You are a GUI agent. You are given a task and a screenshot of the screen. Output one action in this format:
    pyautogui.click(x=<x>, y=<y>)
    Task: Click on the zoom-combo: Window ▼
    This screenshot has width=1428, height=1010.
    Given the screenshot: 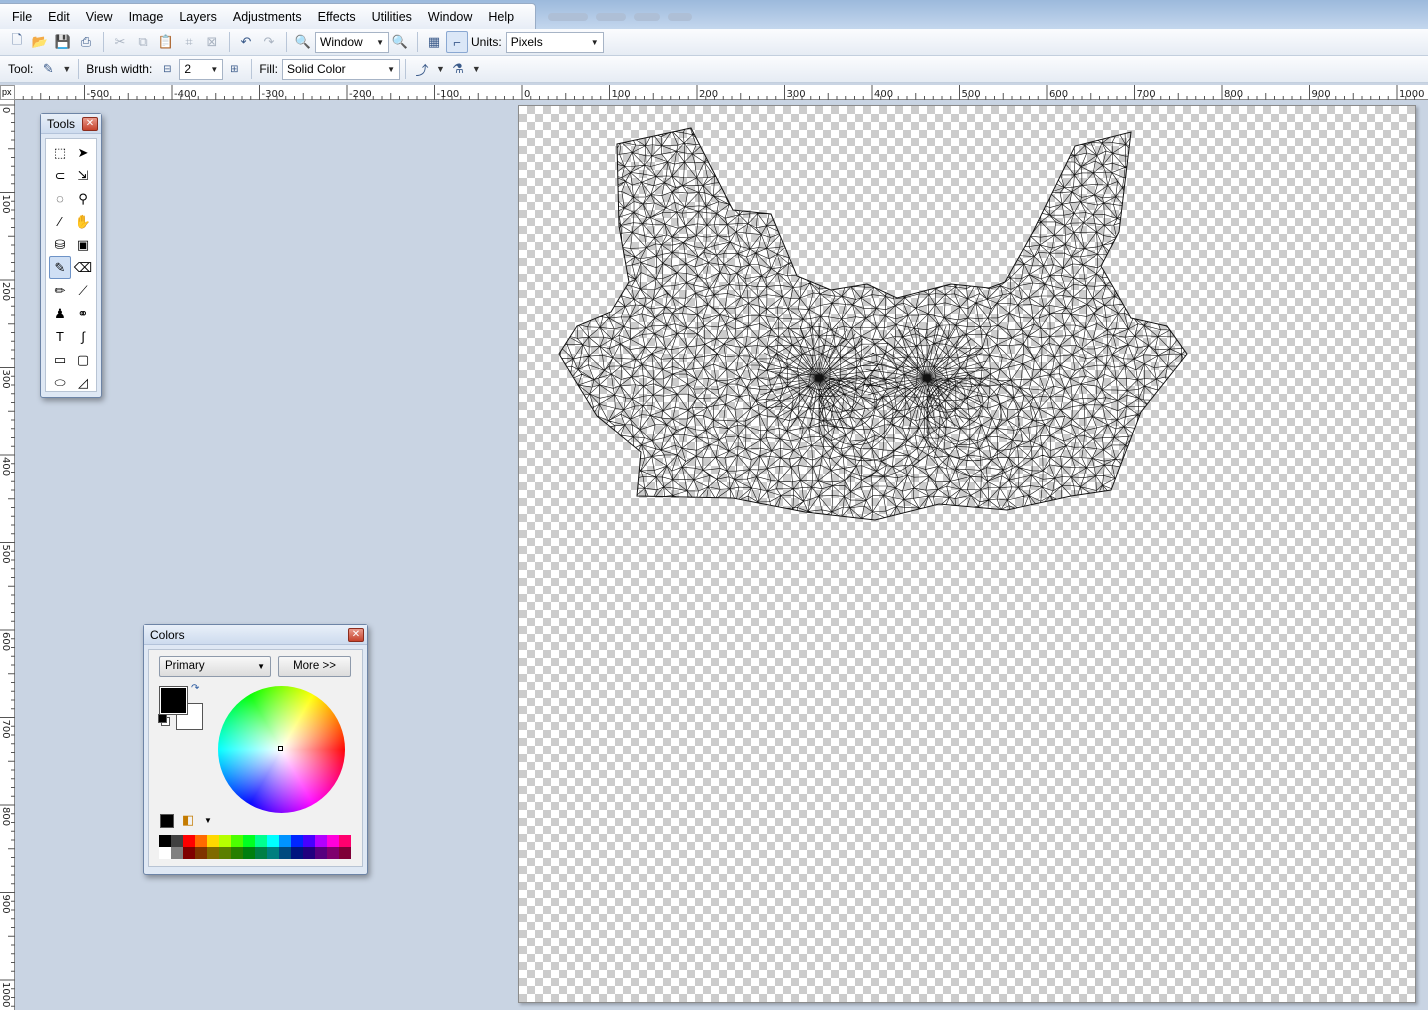 What is the action you would take?
    pyautogui.click(x=352, y=42)
    